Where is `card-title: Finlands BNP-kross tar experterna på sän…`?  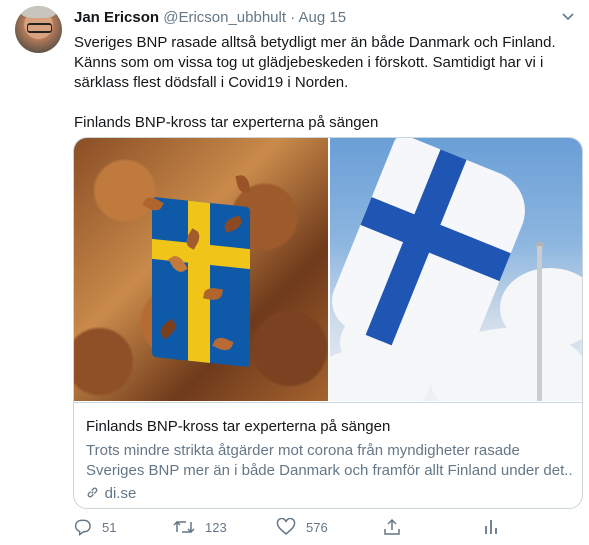
card-title: Finlands BNP-kross tar experterna på sän… is located at coordinates (238, 426).